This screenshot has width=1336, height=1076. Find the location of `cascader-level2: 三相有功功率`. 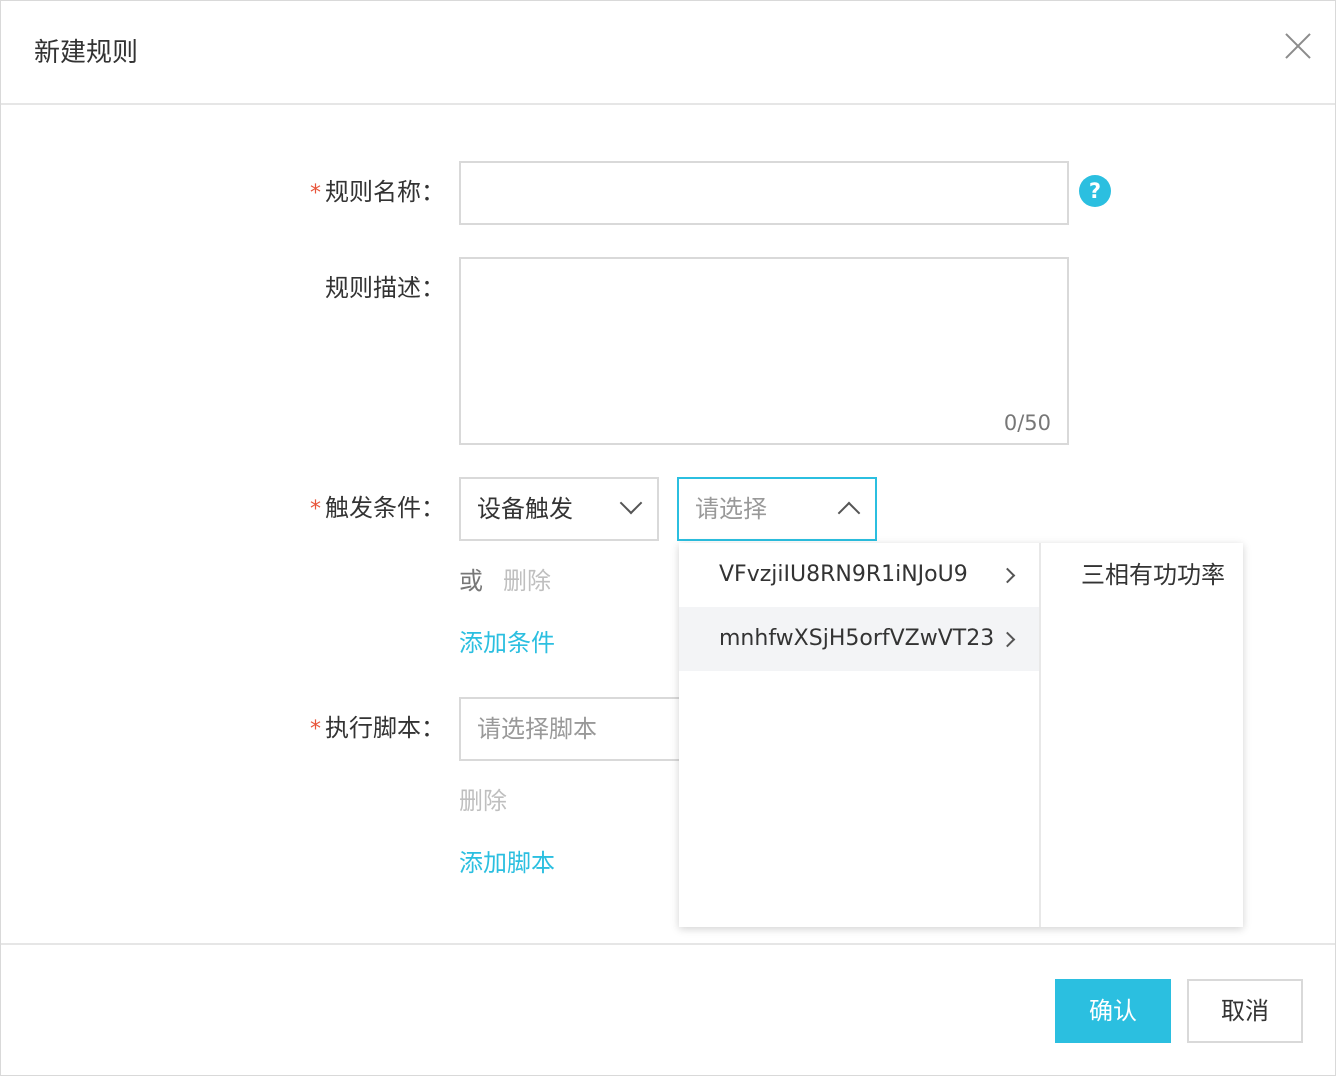

cascader-level2: 三相有功功率 is located at coordinates (1142, 735).